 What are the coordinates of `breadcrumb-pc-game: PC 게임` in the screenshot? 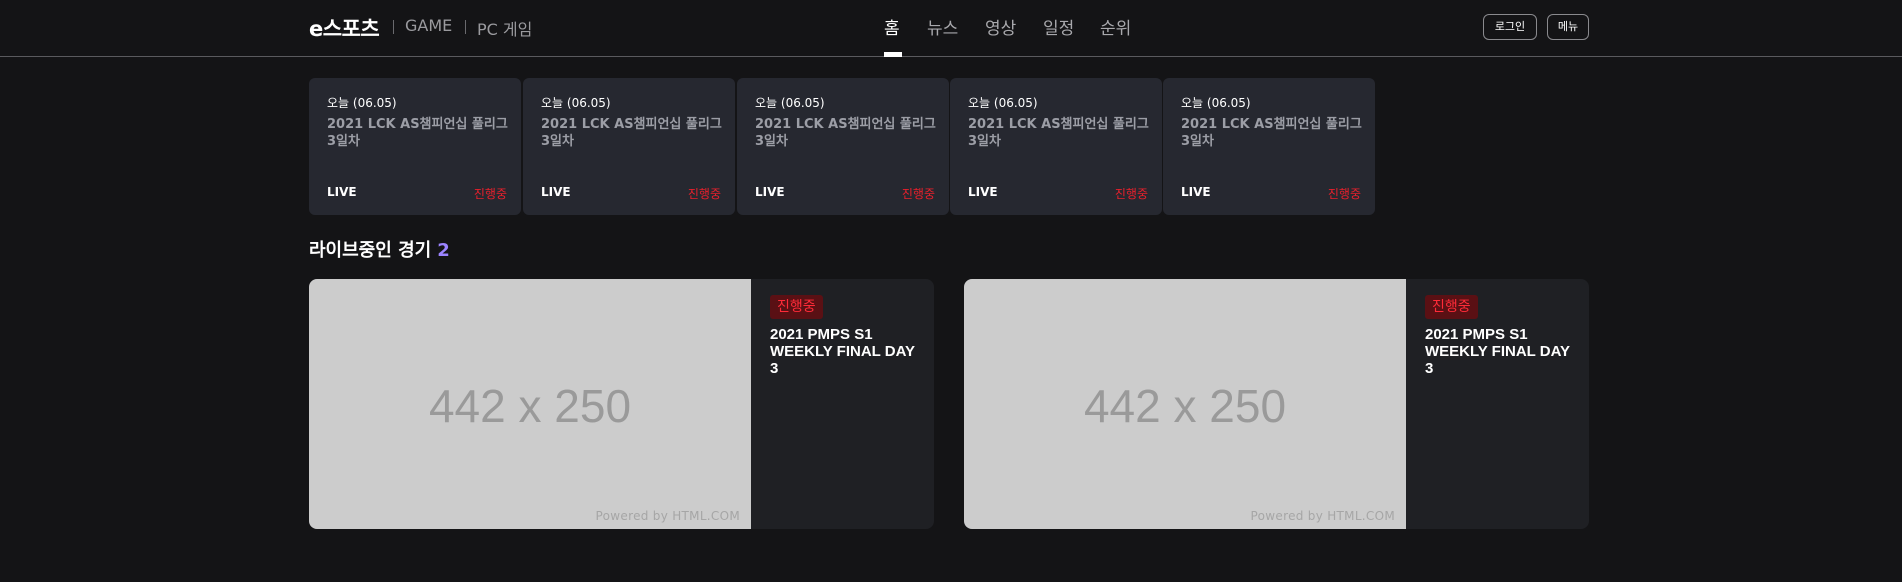 It's located at (504, 28).